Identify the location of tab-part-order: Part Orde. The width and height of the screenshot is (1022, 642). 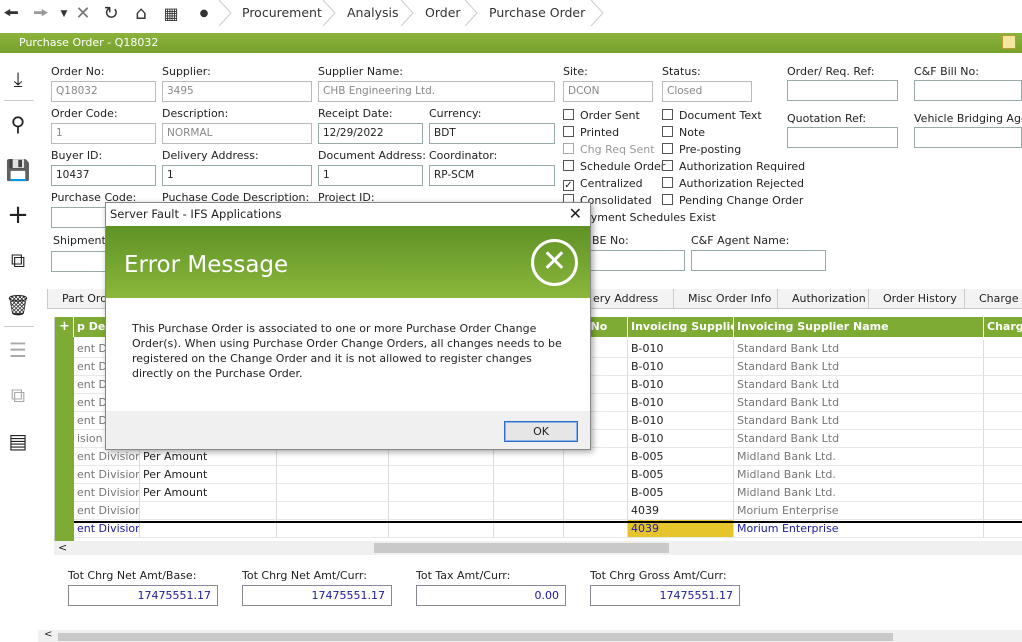
(80, 299).